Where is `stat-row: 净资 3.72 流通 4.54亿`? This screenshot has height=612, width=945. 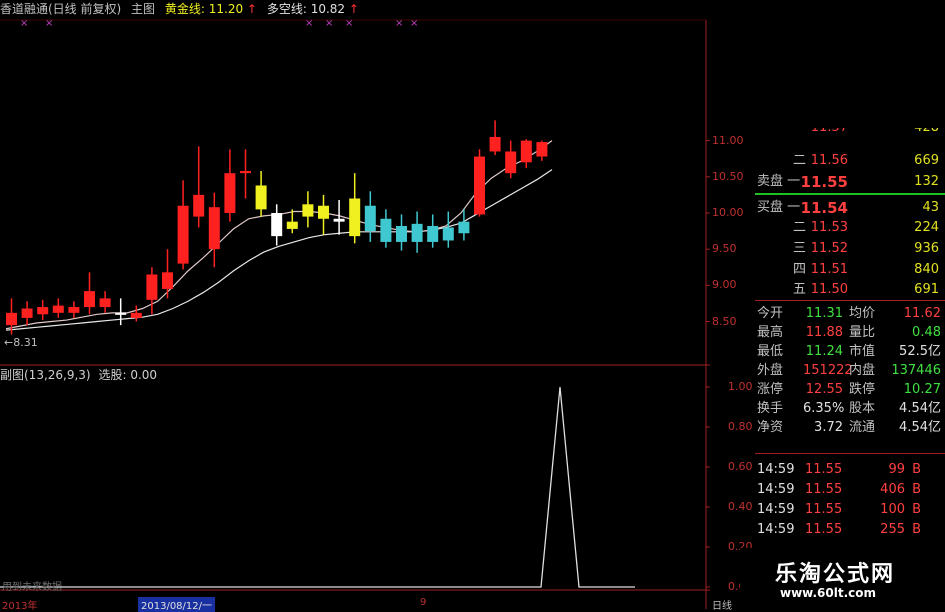 stat-row: 净资 3.72 流通 4.54亿 is located at coordinates (849, 428).